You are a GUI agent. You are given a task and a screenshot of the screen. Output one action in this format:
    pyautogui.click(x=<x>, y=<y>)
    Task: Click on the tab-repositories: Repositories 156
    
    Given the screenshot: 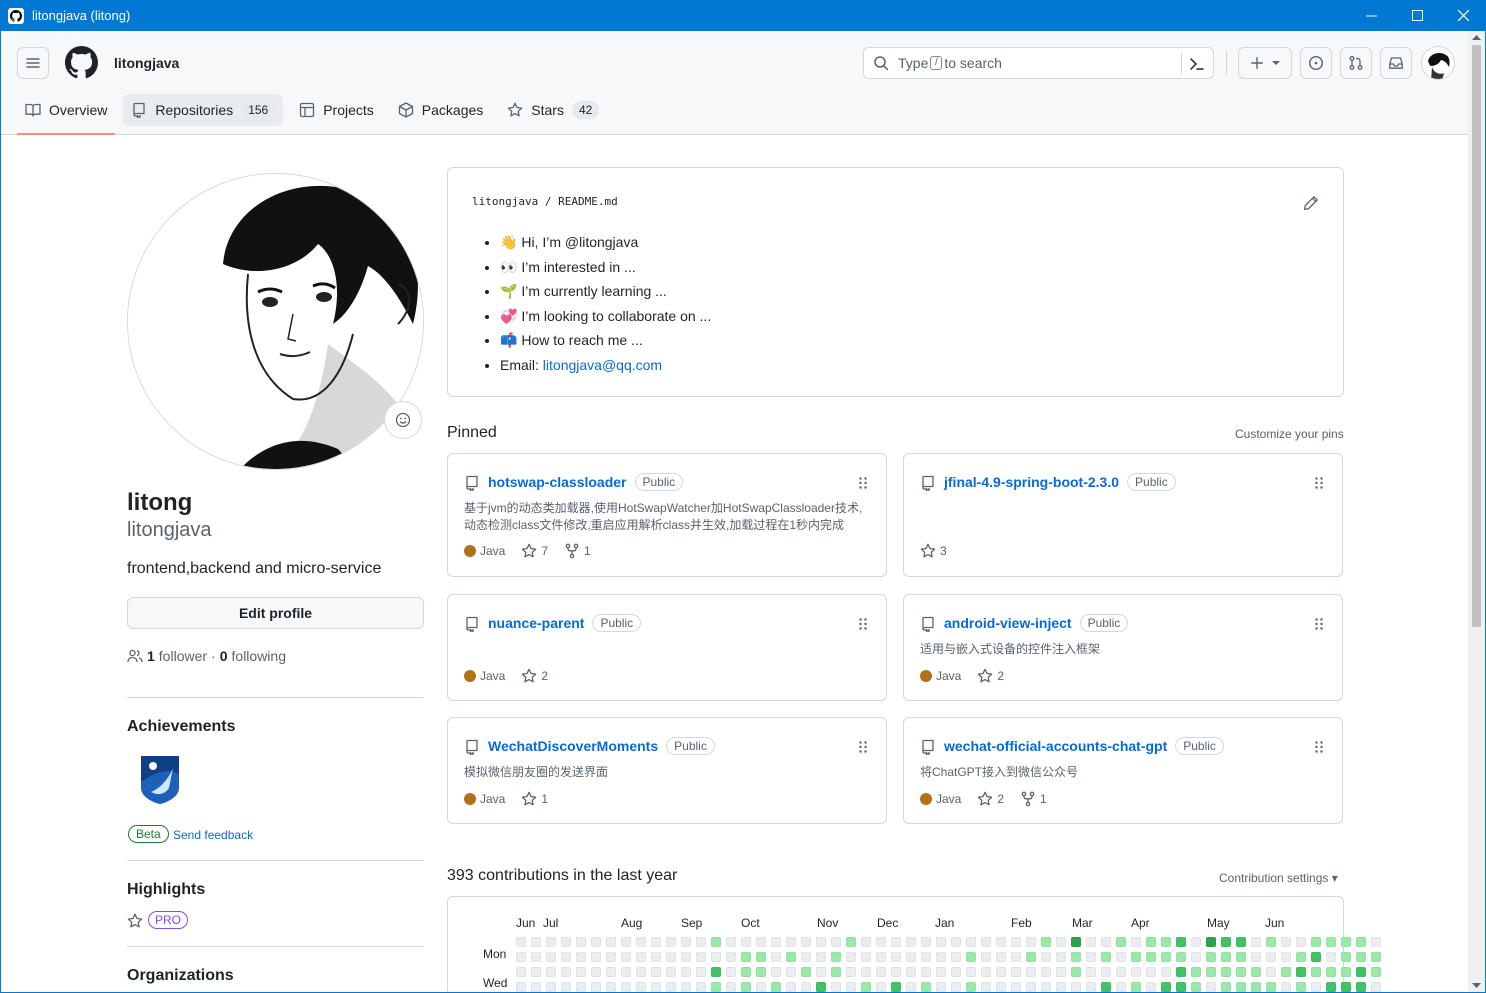 What is the action you would take?
    pyautogui.click(x=203, y=110)
    